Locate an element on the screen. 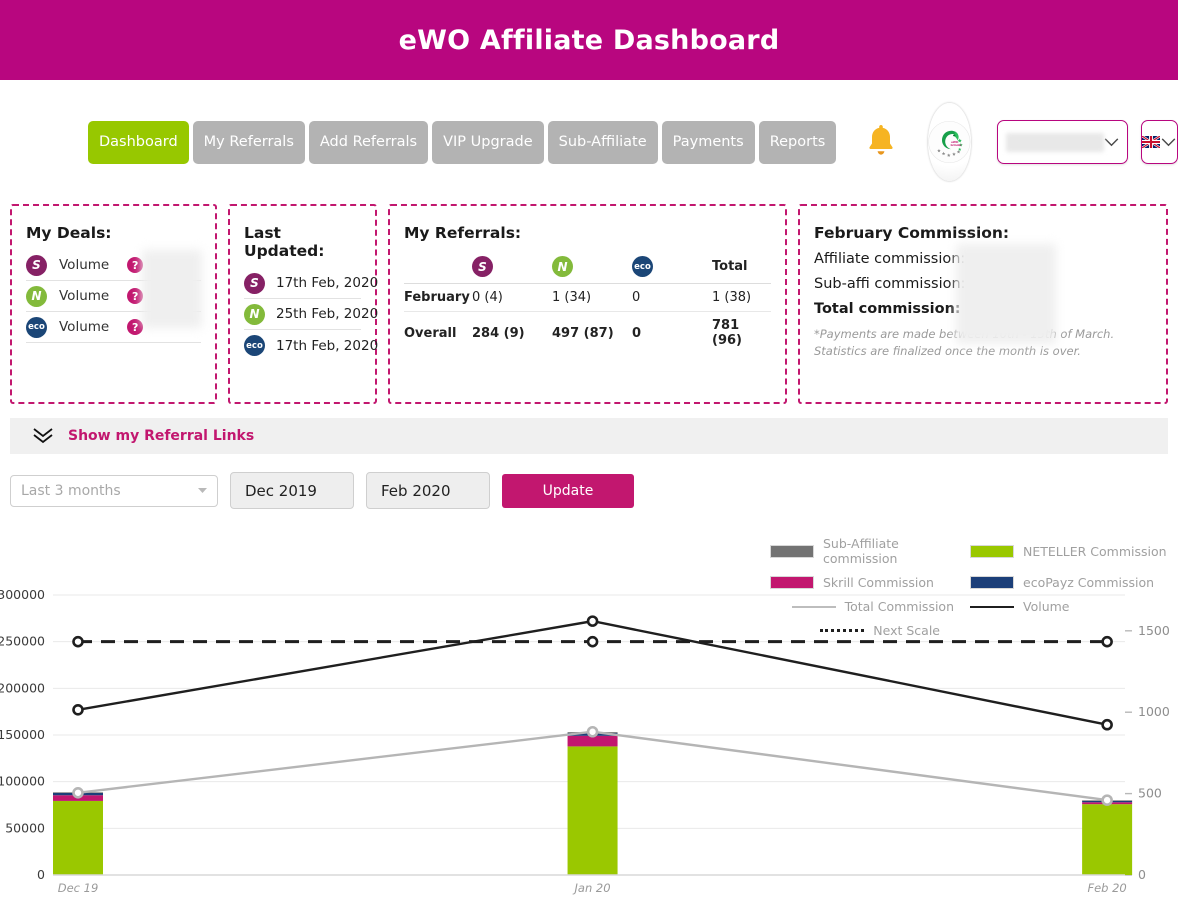 Image resolution: width=1178 pixels, height=923 pixels. bell-icon is located at coordinates (881, 142).